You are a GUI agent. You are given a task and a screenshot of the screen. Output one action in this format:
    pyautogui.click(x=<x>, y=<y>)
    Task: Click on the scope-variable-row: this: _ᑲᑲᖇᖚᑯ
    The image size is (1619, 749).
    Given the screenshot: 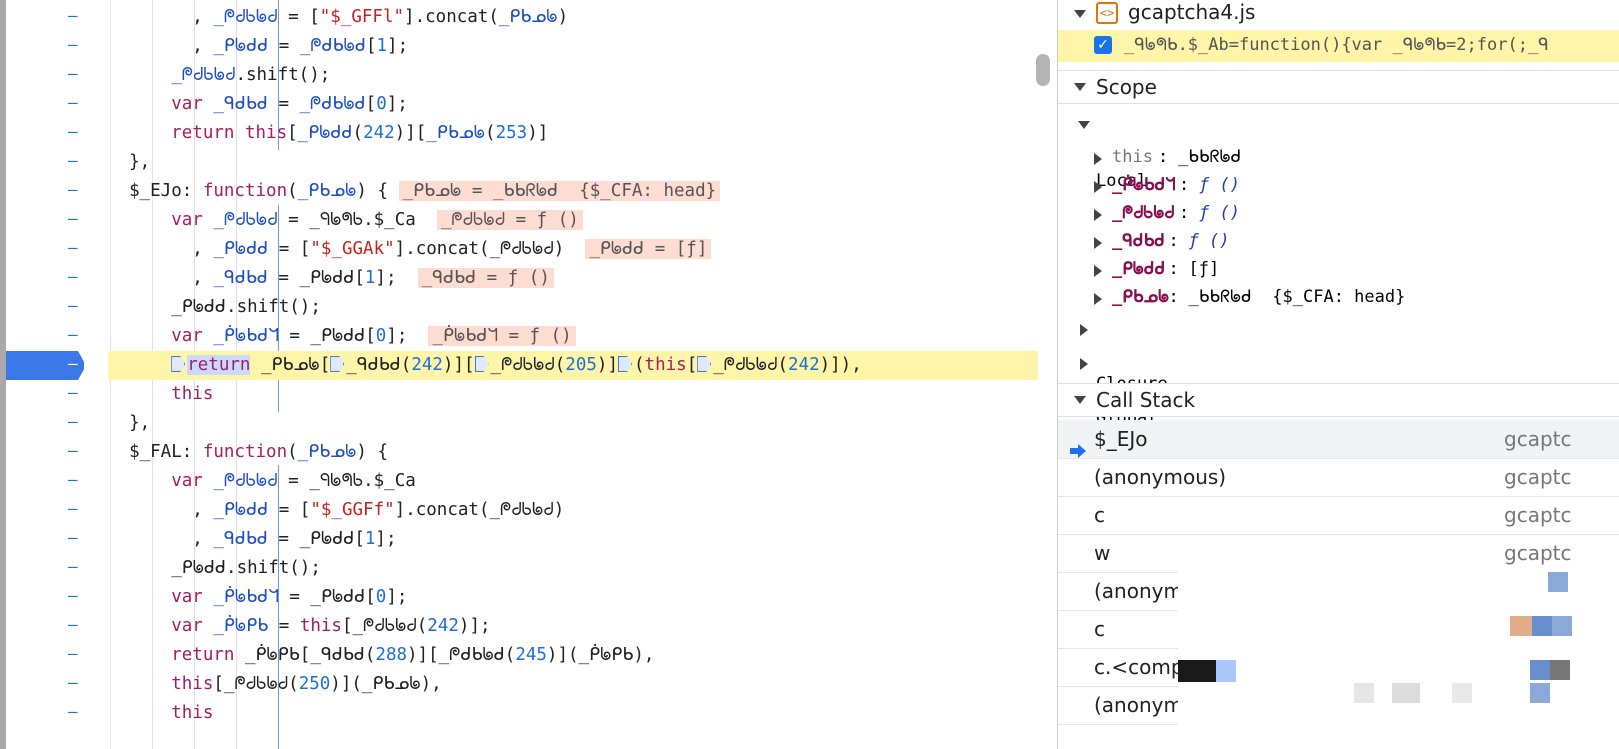 What is the action you would take?
    pyautogui.click(x=1338, y=157)
    